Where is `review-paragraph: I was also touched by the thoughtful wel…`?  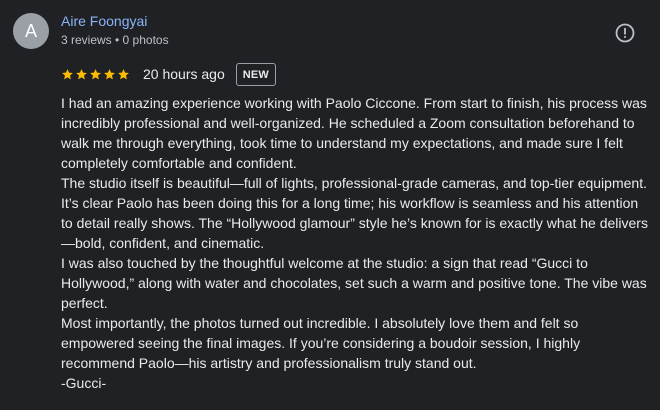 review-paragraph: I was also touched by the thoughtful wel… is located at coordinates (354, 283).